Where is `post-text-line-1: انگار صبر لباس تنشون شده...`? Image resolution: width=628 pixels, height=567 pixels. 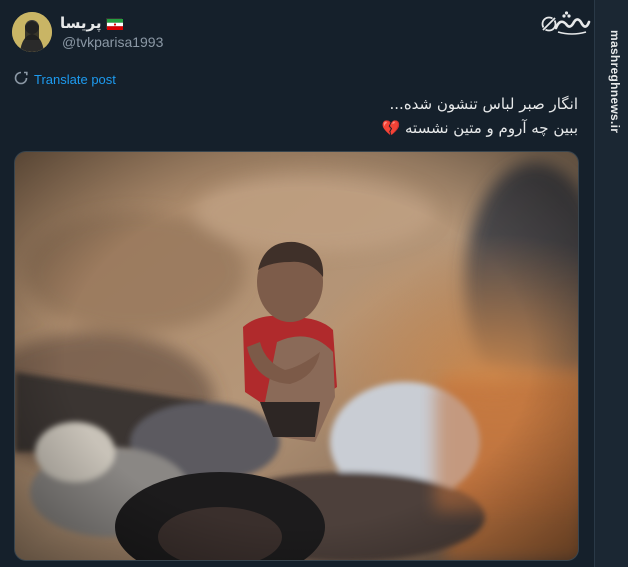
post-text-line-1: انگار صبر لباس تنشون شده... is located at coordinates (483, 104).